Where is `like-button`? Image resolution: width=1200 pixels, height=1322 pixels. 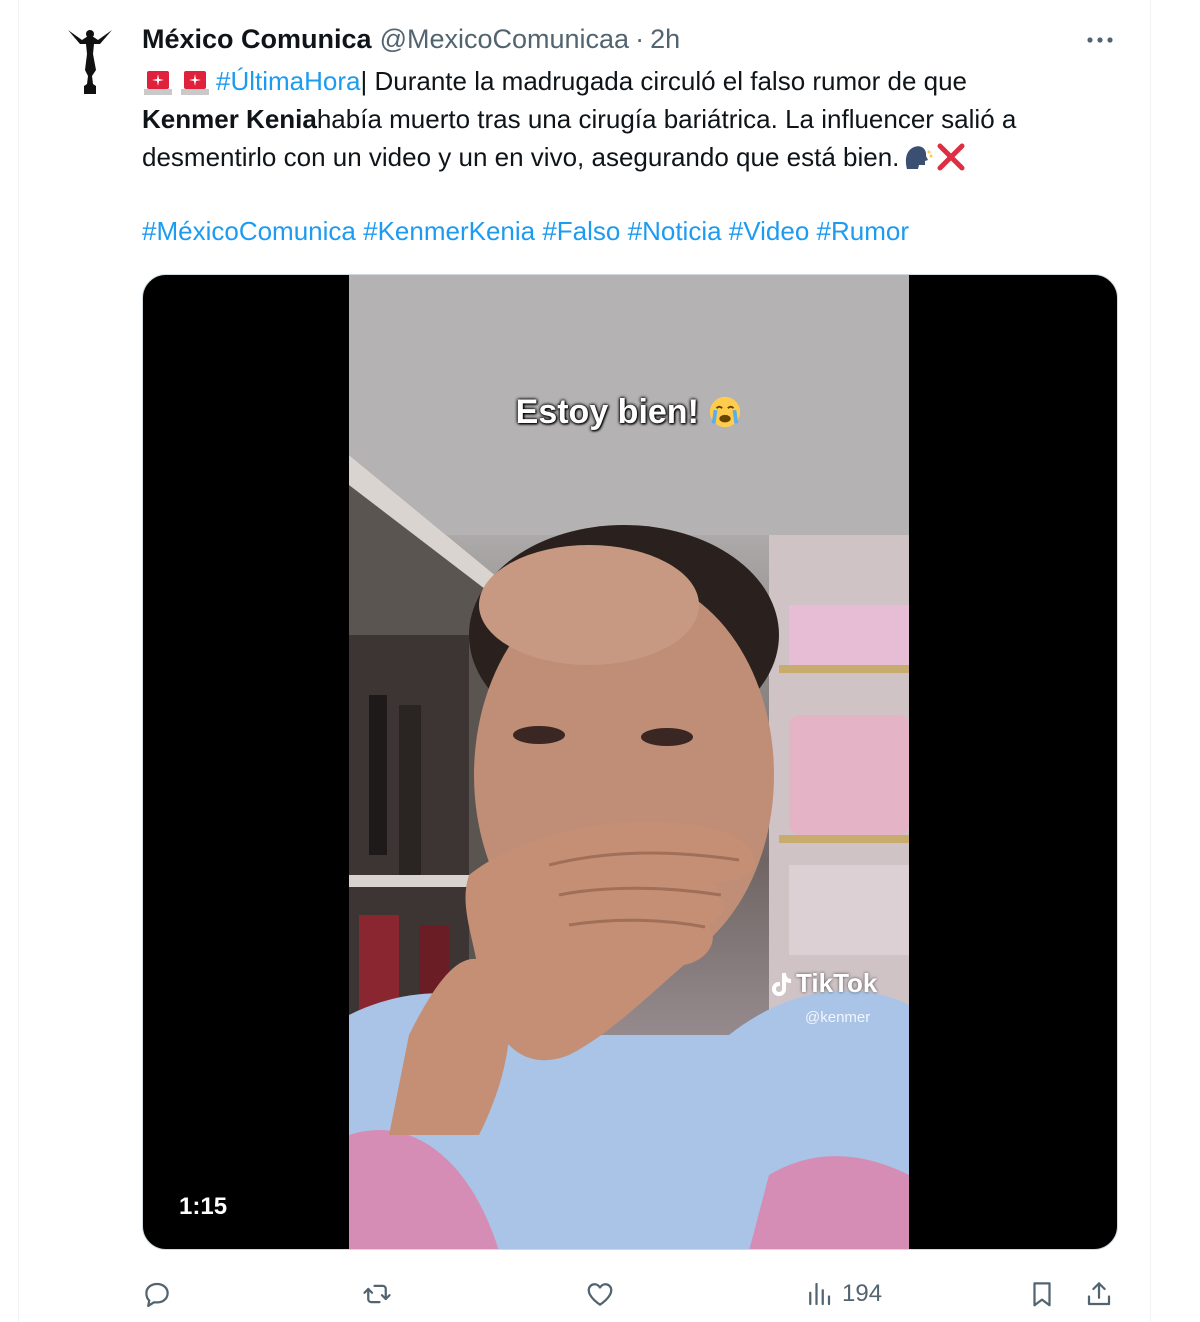
like-button is located at coordinates (600, 1294).